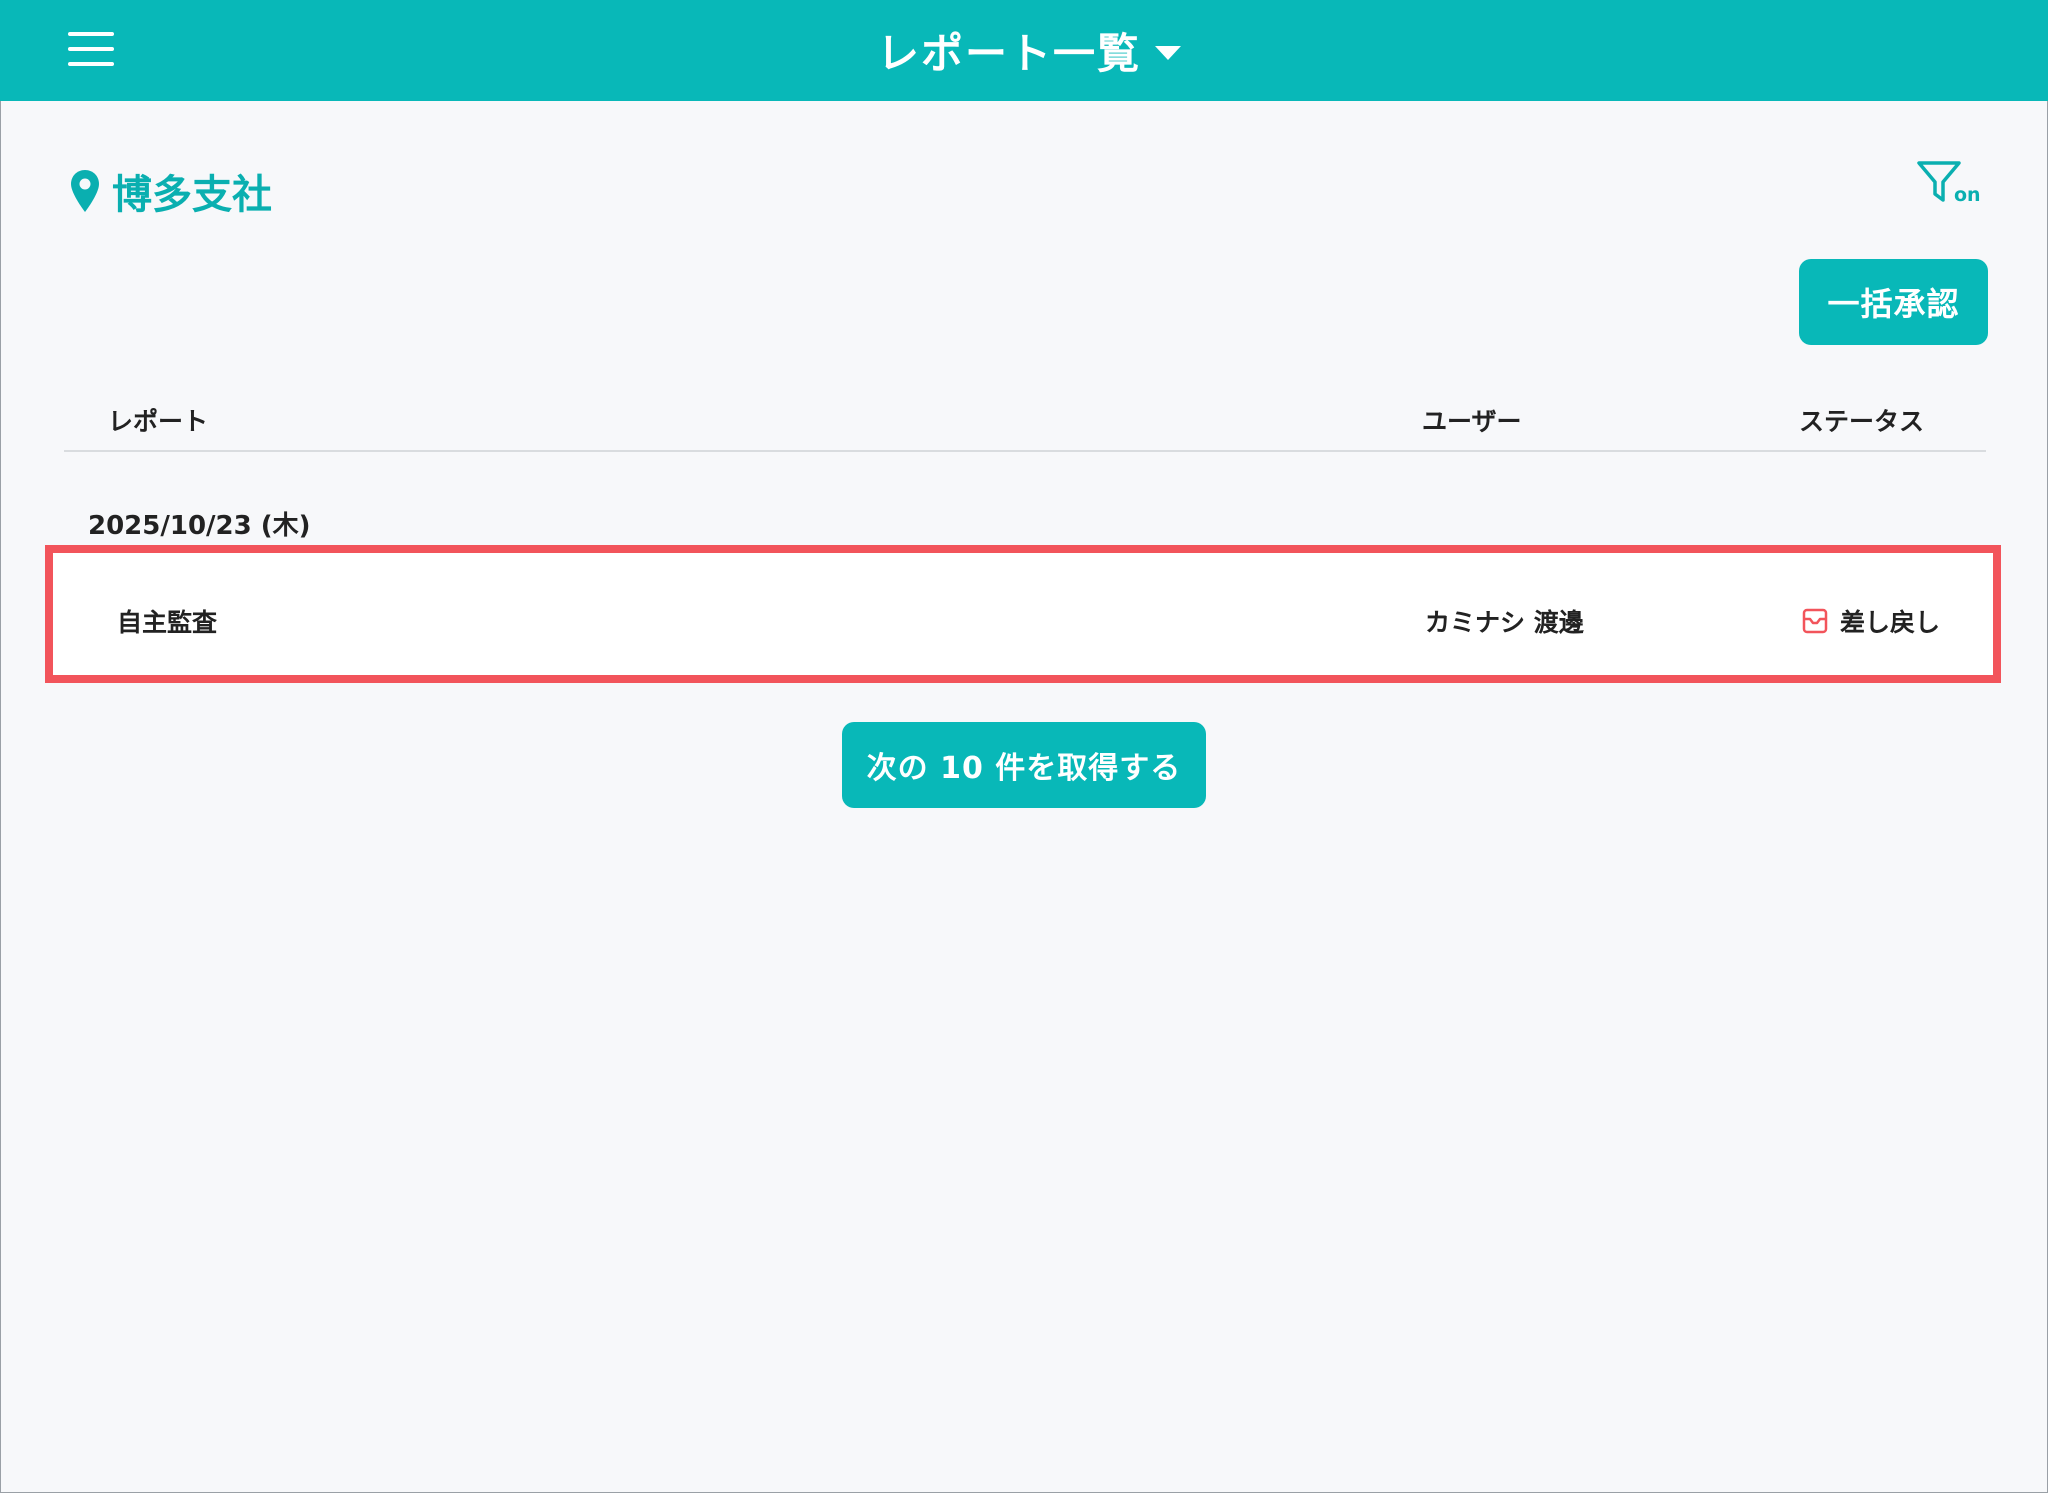 This screenshot has width=2048, height=1493. I want to click on hamburger-menu-icon, so click(91, 49).